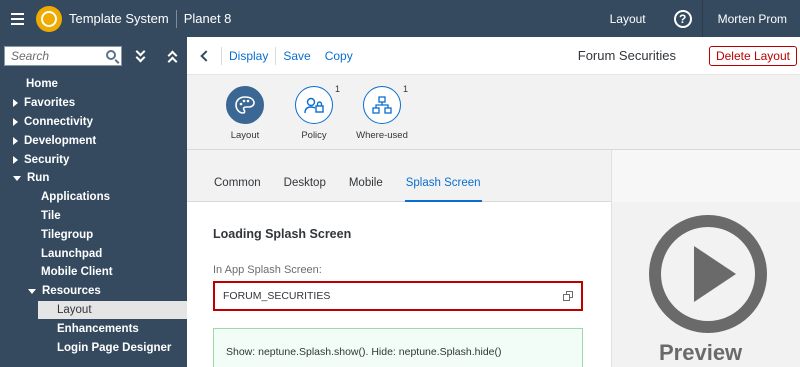 This screenshot has height=367, width=800. Describe the element at coordinates (42, 84) in the screenshot. I see `nav-item-label: Home` at that location.